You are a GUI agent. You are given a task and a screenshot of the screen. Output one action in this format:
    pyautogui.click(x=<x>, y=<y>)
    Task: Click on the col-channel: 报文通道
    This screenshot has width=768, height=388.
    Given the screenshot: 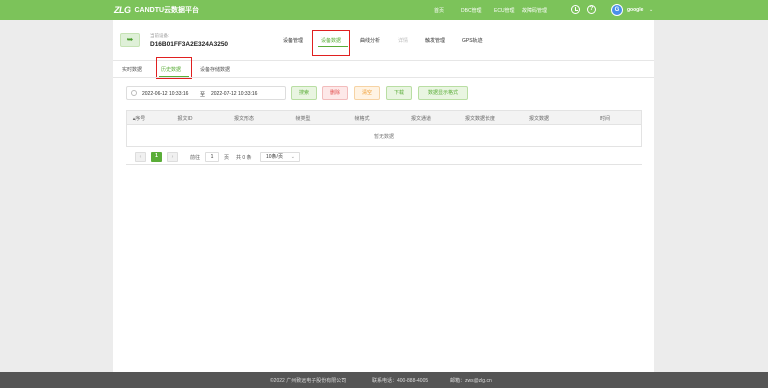 What is the action you would take?
    pyautogui.click(x=421, y=118)
    